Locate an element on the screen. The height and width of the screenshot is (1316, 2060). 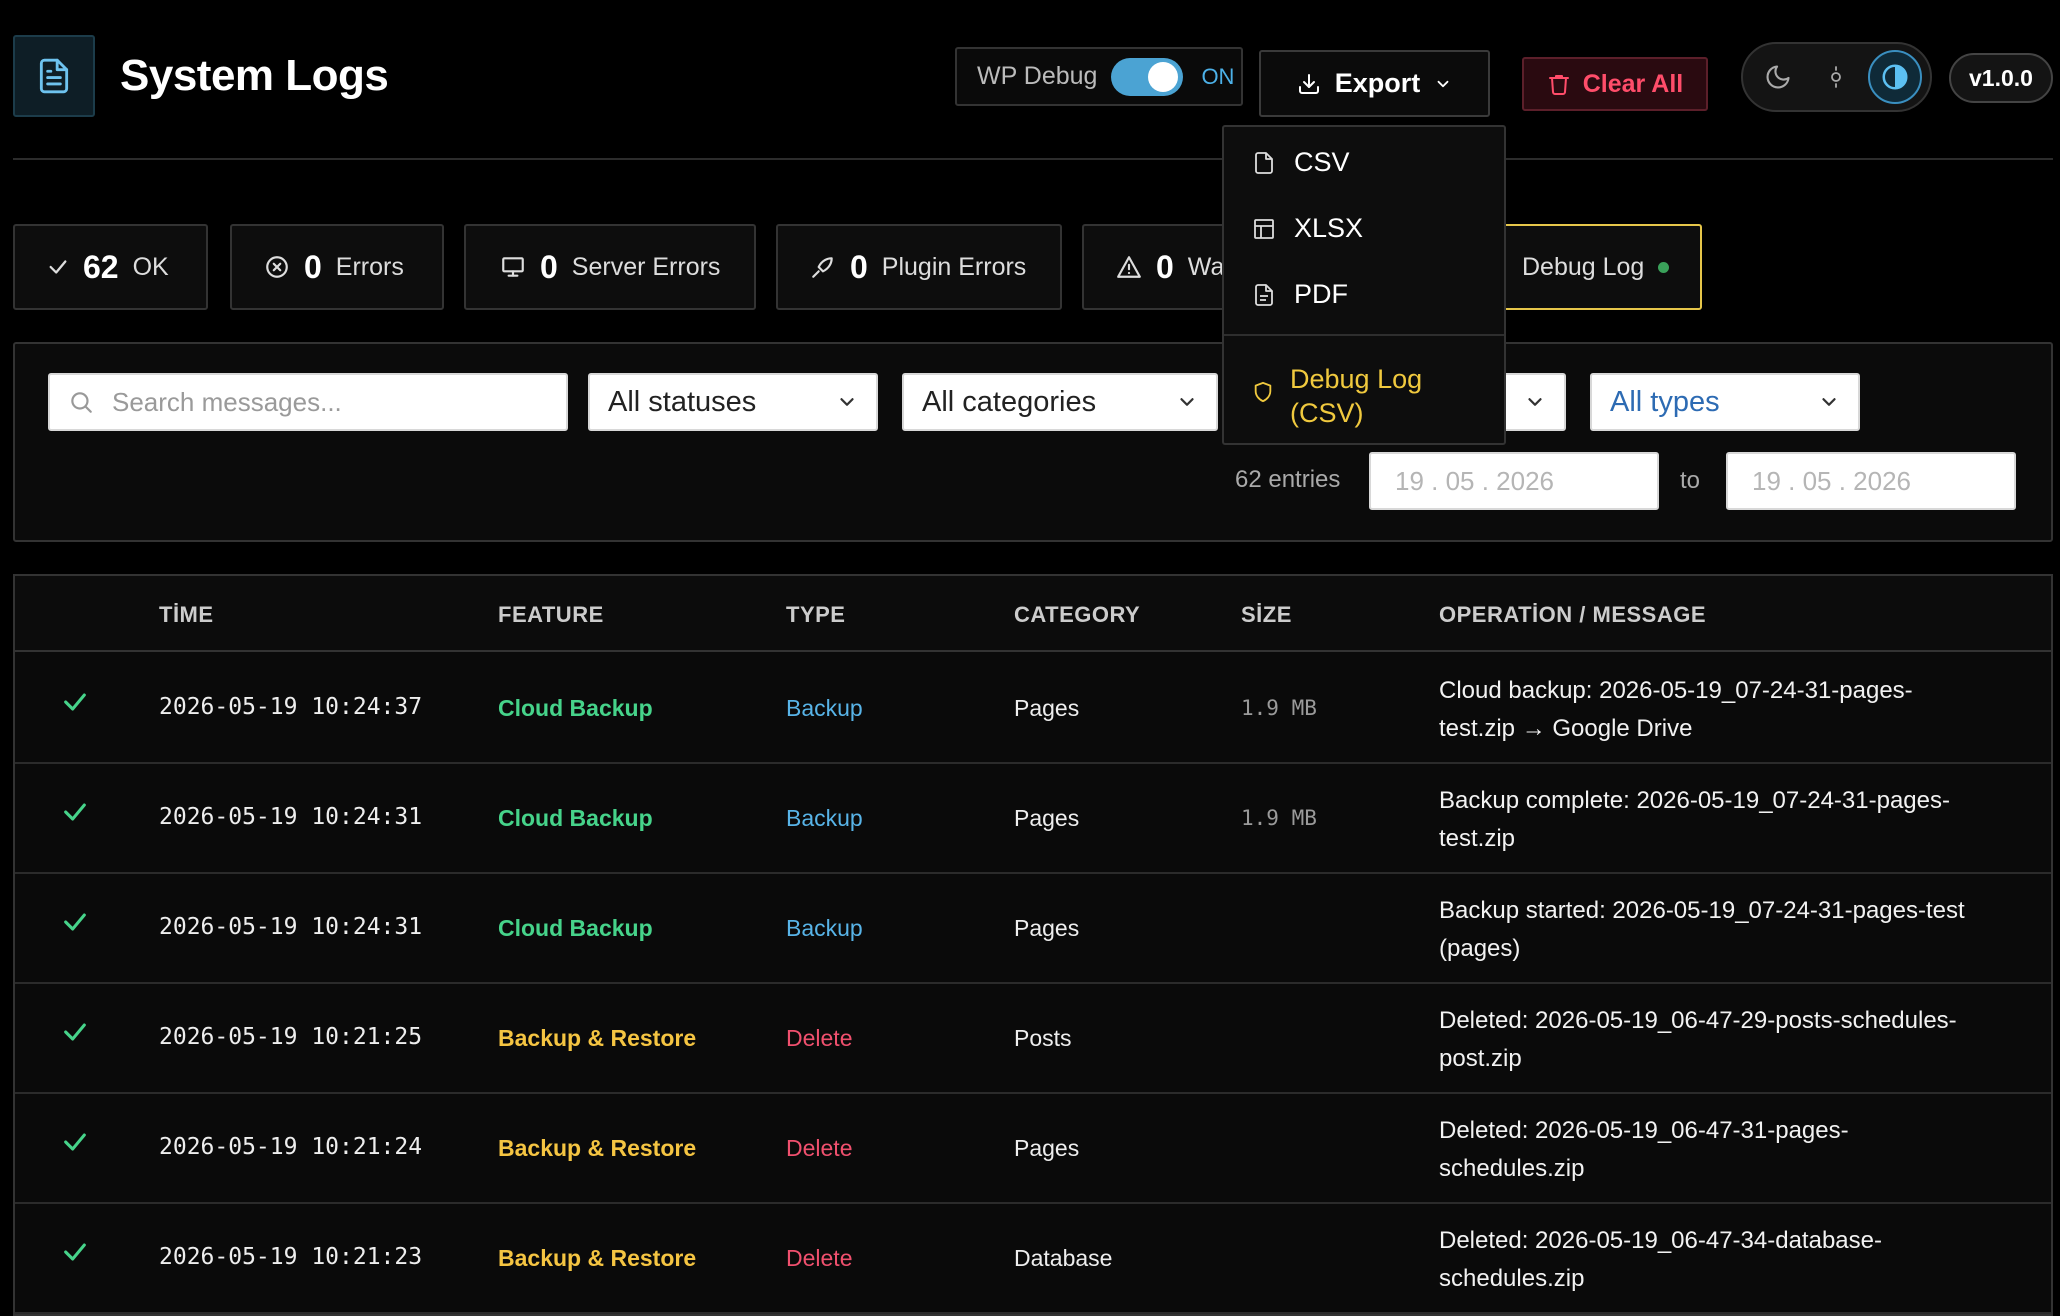
debug-log-line1: Debug Log is located at coordinates (1356, 379).